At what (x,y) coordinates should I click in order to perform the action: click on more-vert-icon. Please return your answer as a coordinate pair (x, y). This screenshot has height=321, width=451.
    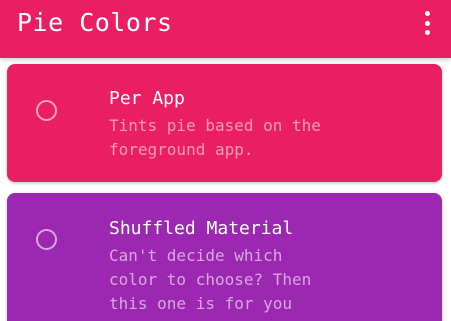
    Looking at the image, I should click on (427, 13).